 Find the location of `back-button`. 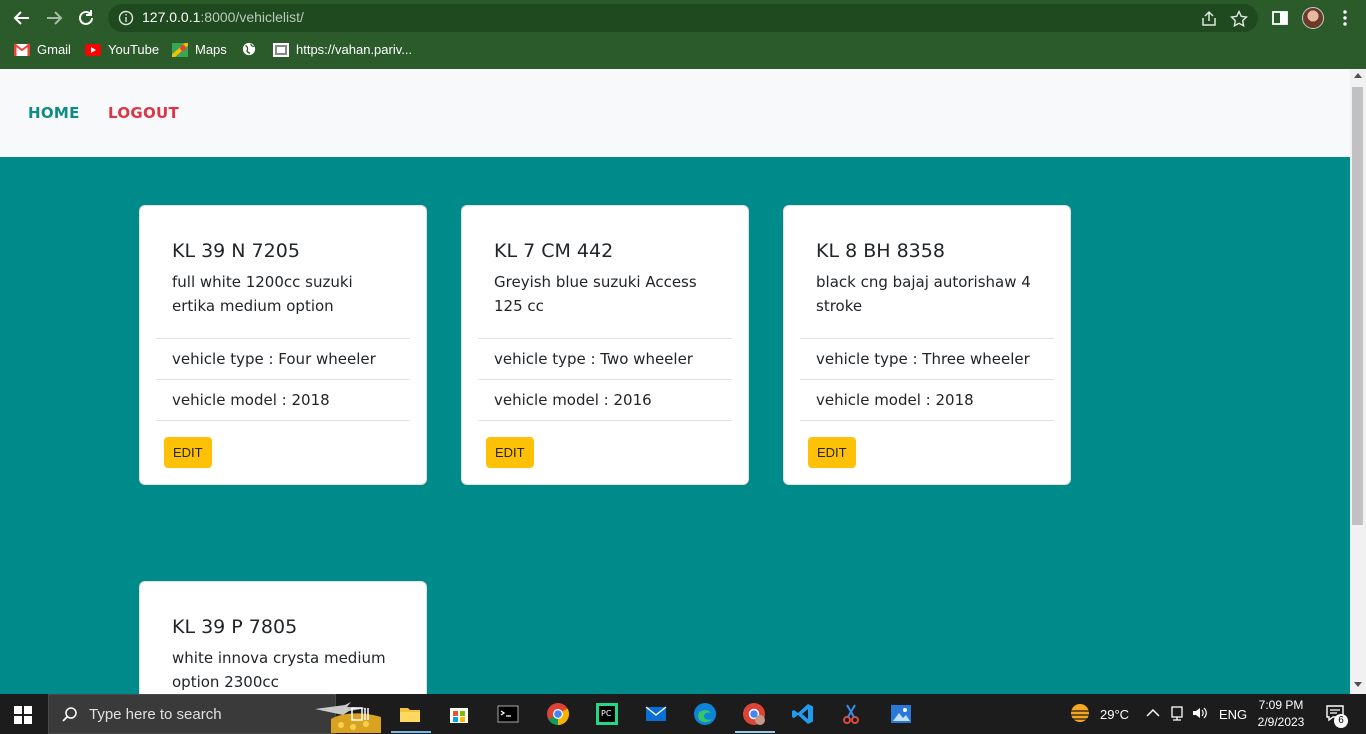

back-button is located at coordinates (22, 18).